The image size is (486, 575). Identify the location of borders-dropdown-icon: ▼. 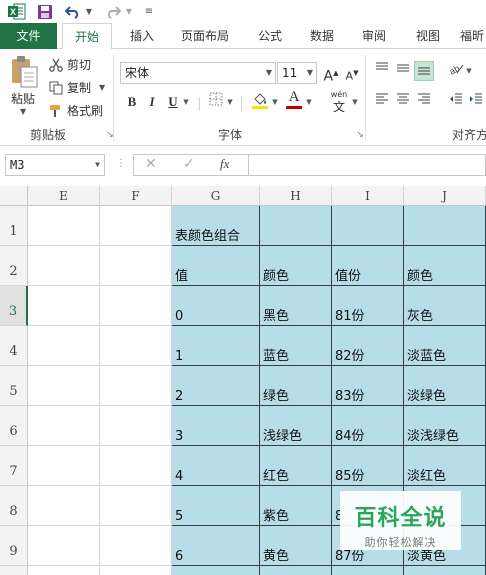
(230, 102).